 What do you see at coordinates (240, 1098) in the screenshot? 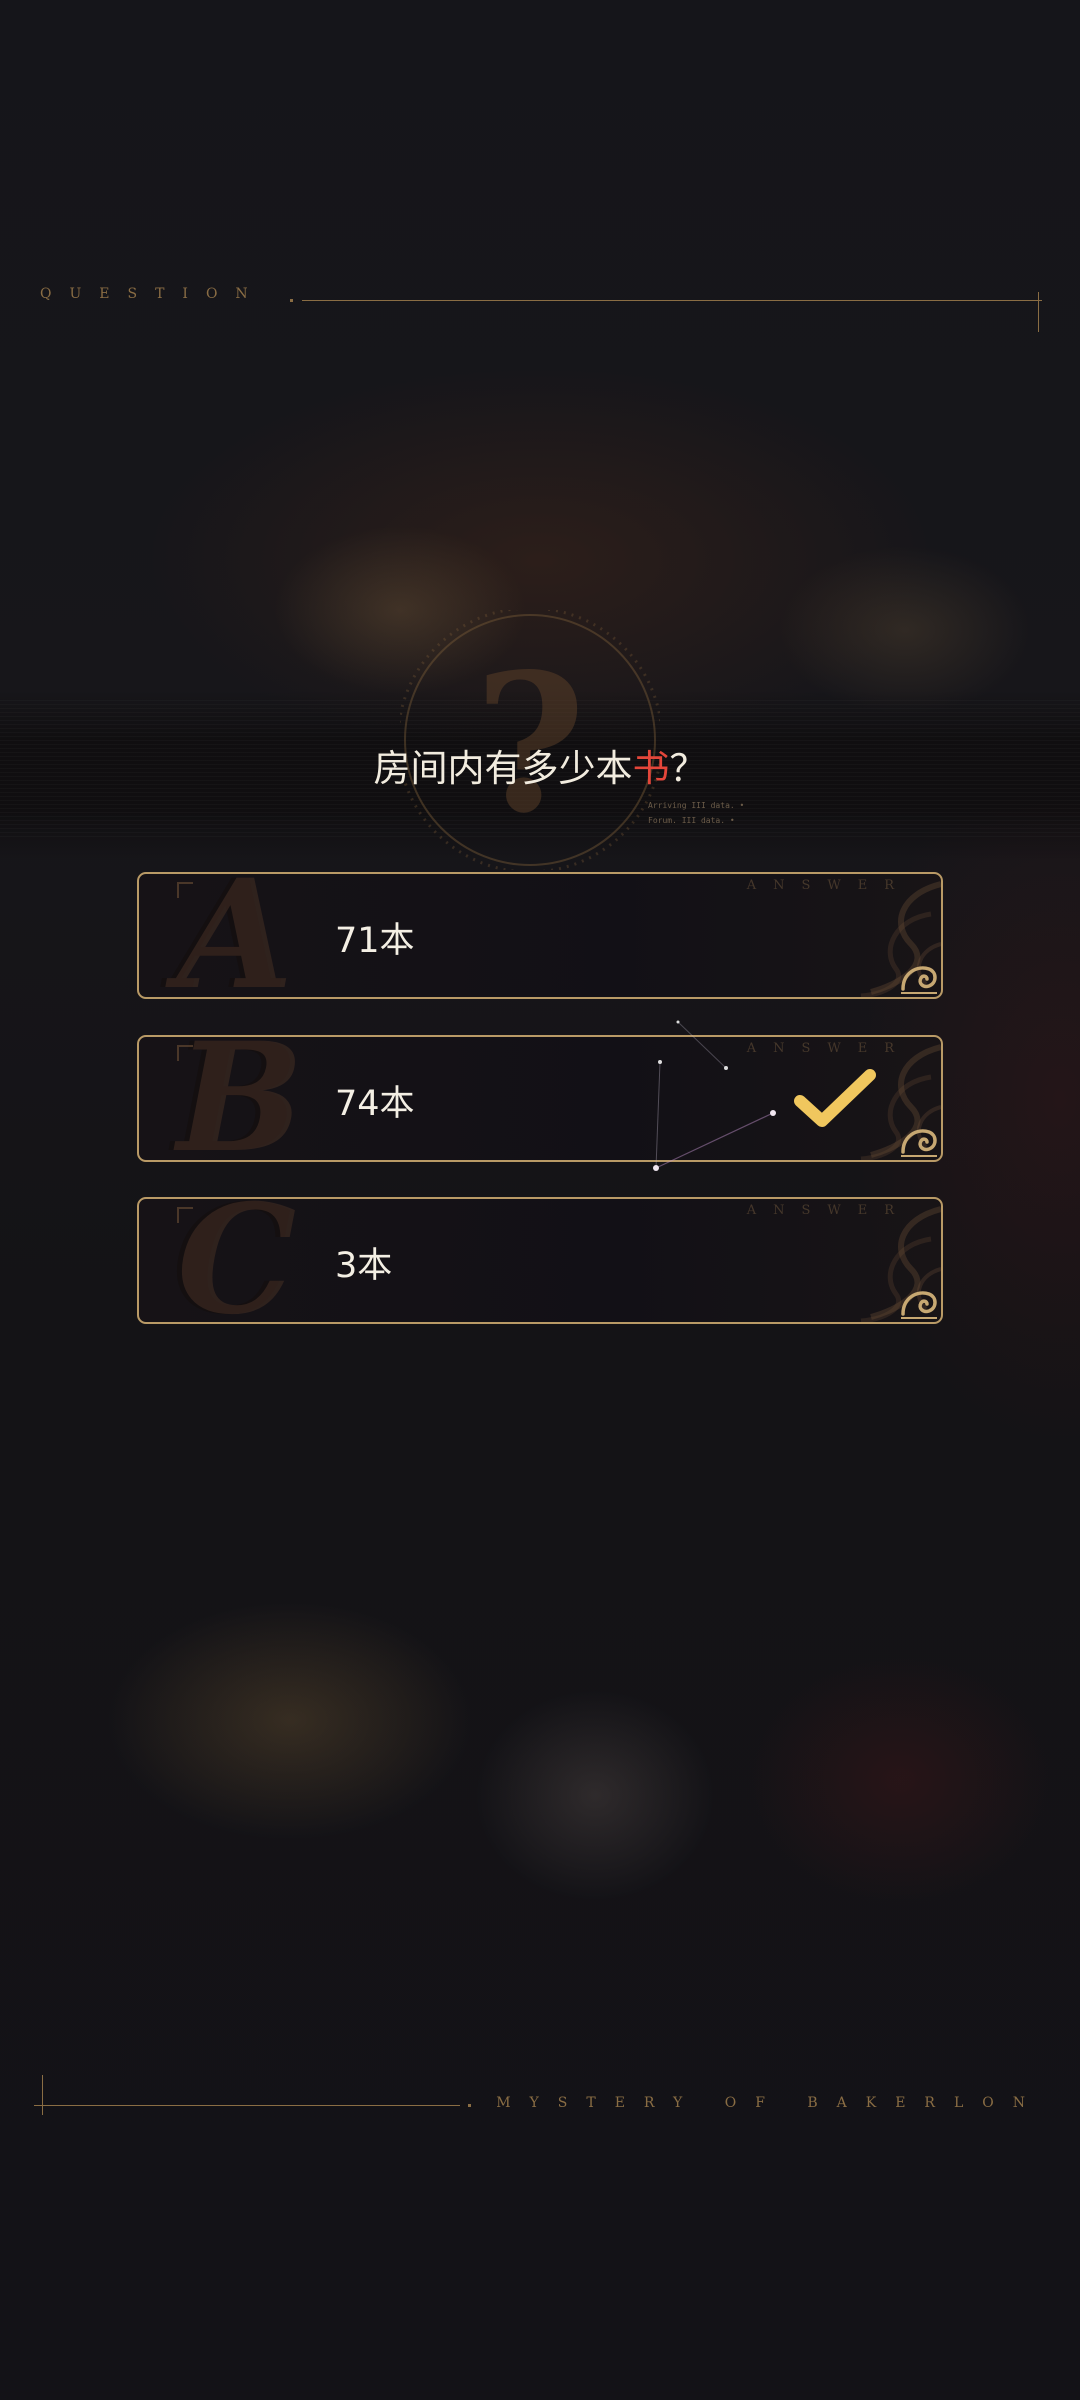
I see `option-letter: B` at bounding box center [240, 1098].